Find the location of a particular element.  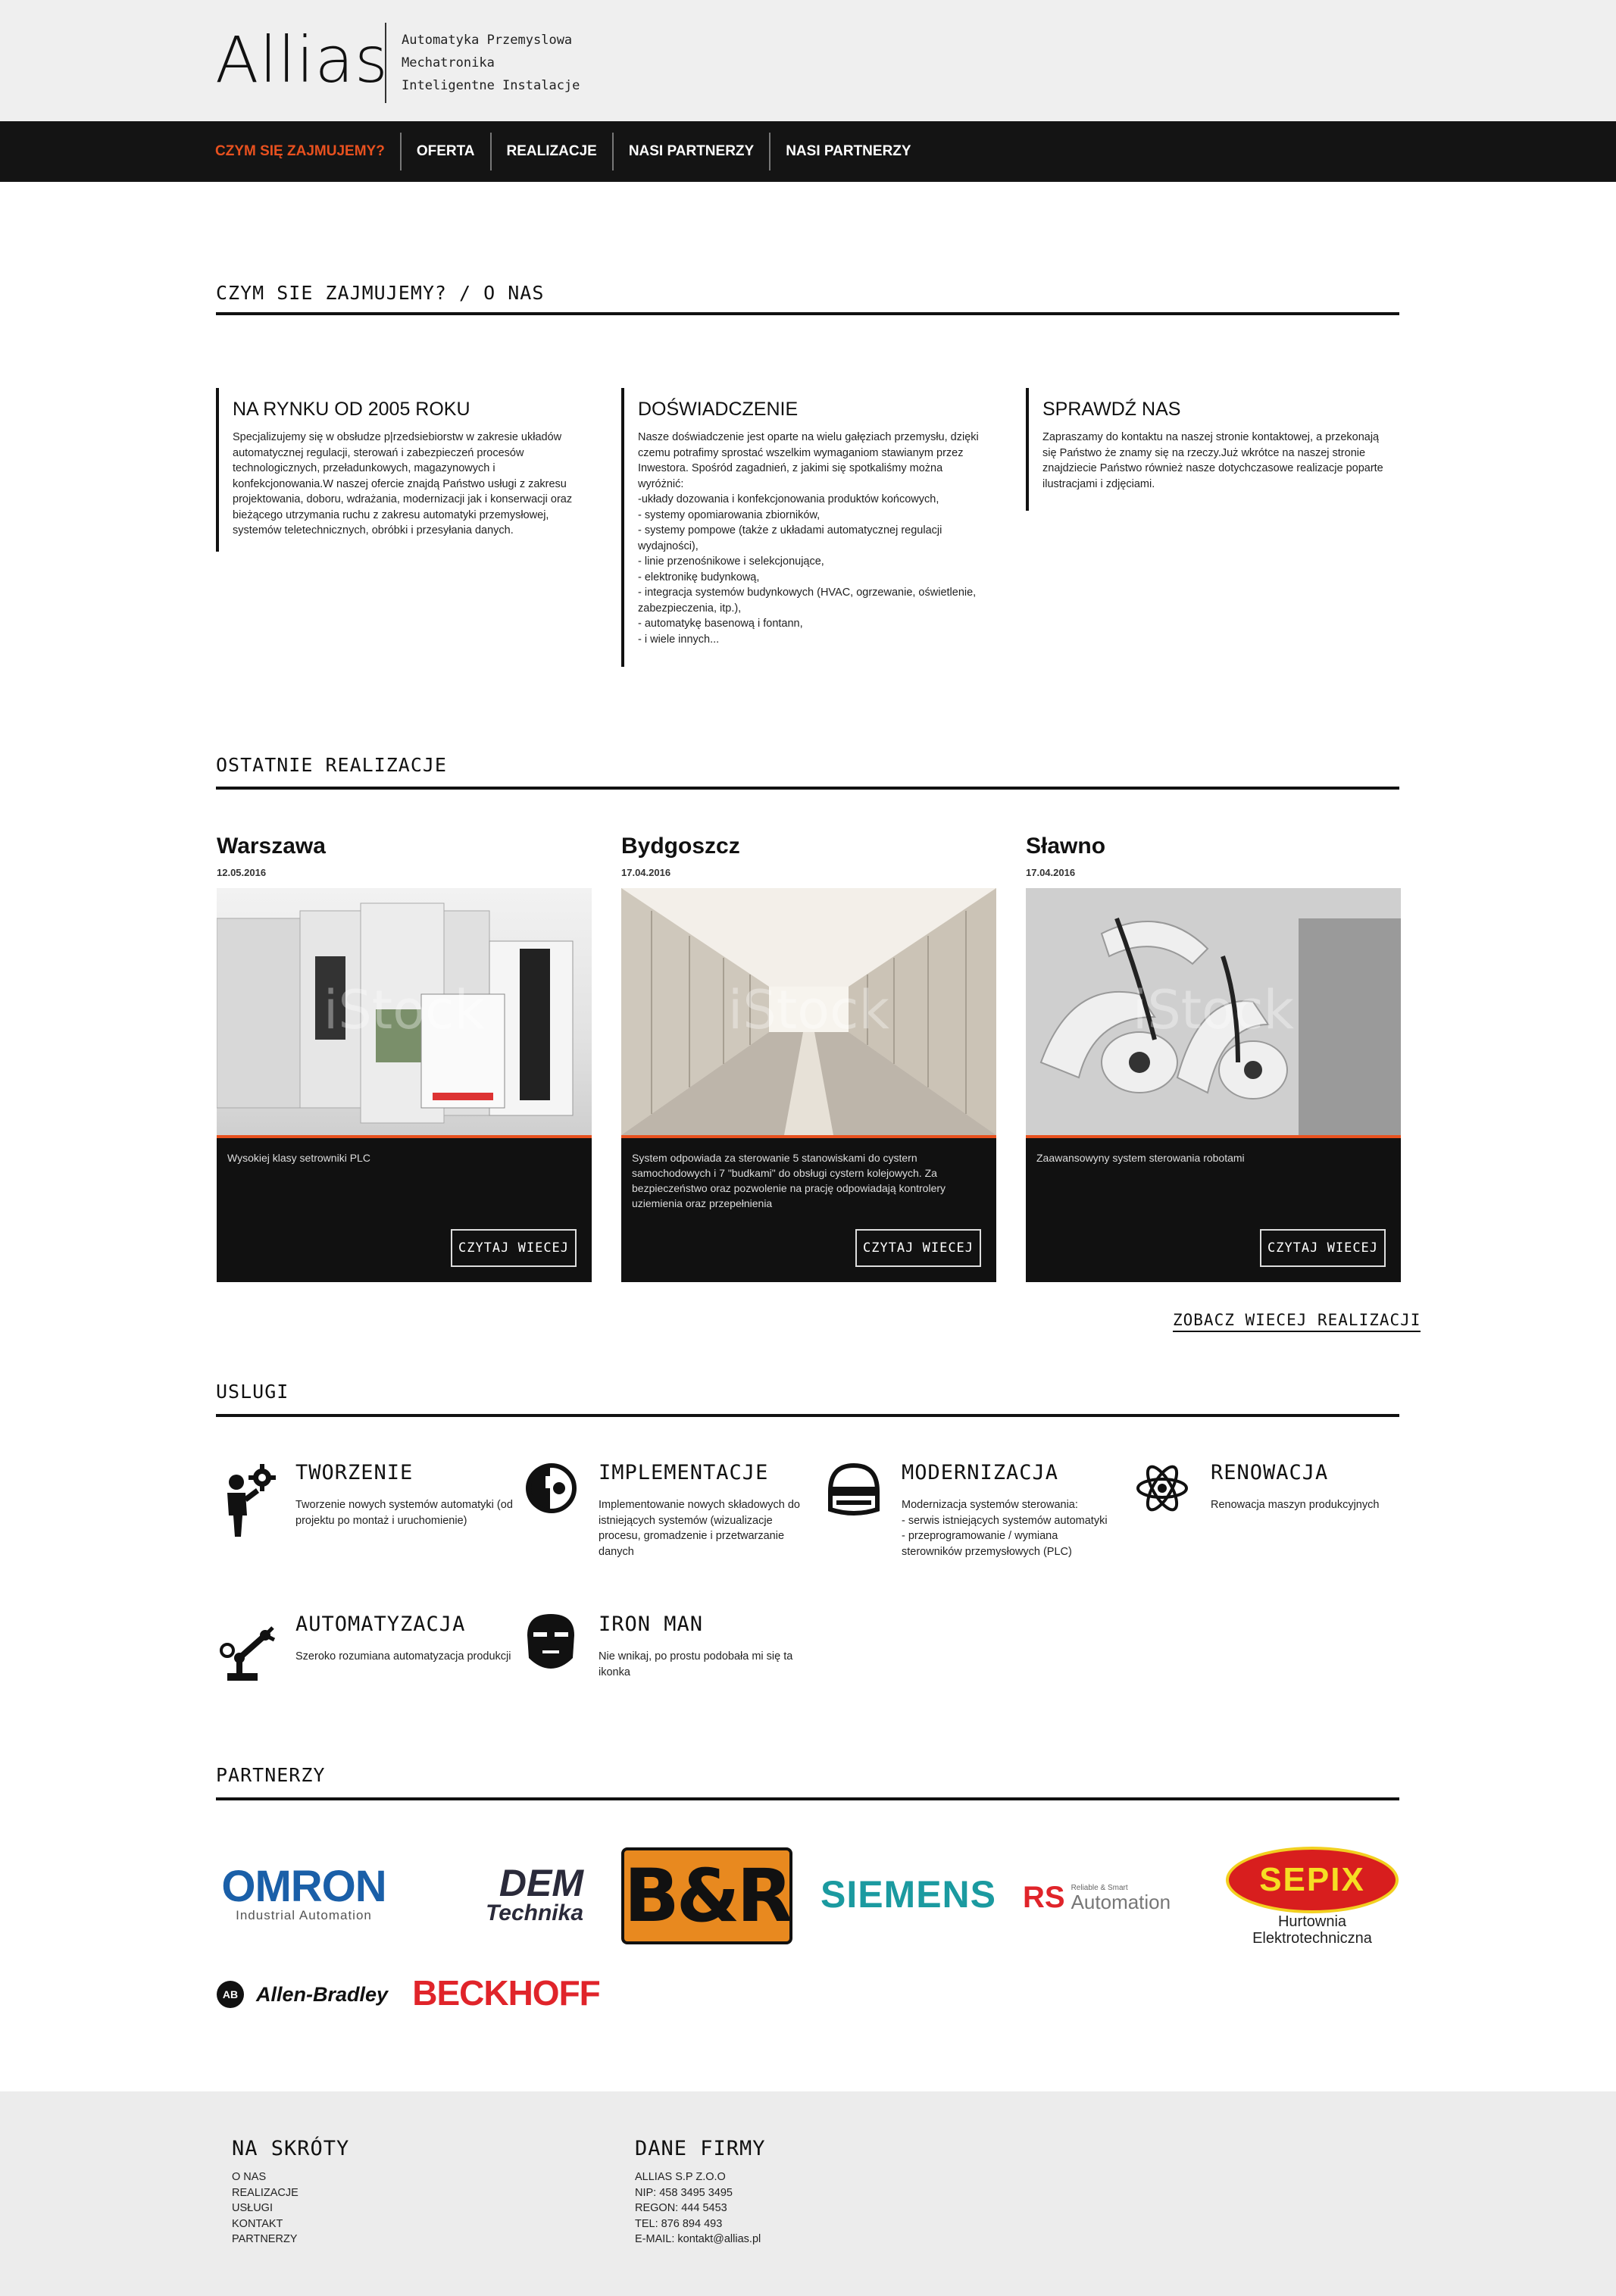

br-wordmark: B&R is located at coordinates (708, 1896).